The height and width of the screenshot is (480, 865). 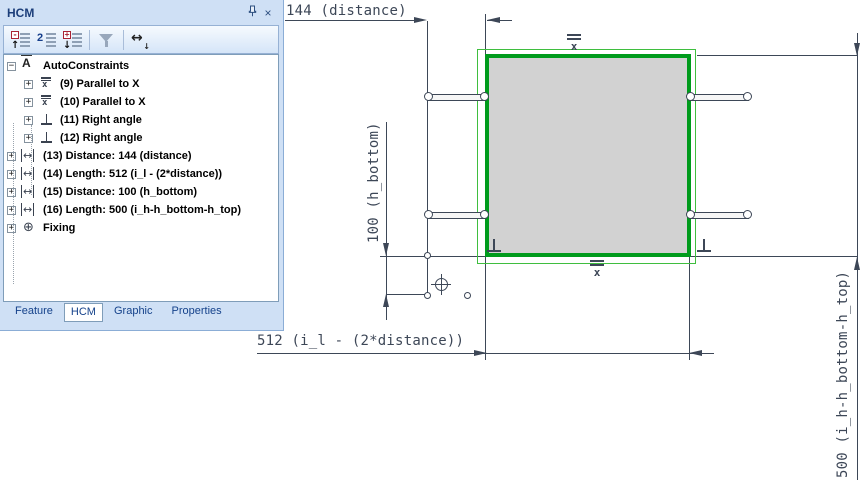 I want to click on expand-all-icon: + ↓, so click(x=72, y=40).